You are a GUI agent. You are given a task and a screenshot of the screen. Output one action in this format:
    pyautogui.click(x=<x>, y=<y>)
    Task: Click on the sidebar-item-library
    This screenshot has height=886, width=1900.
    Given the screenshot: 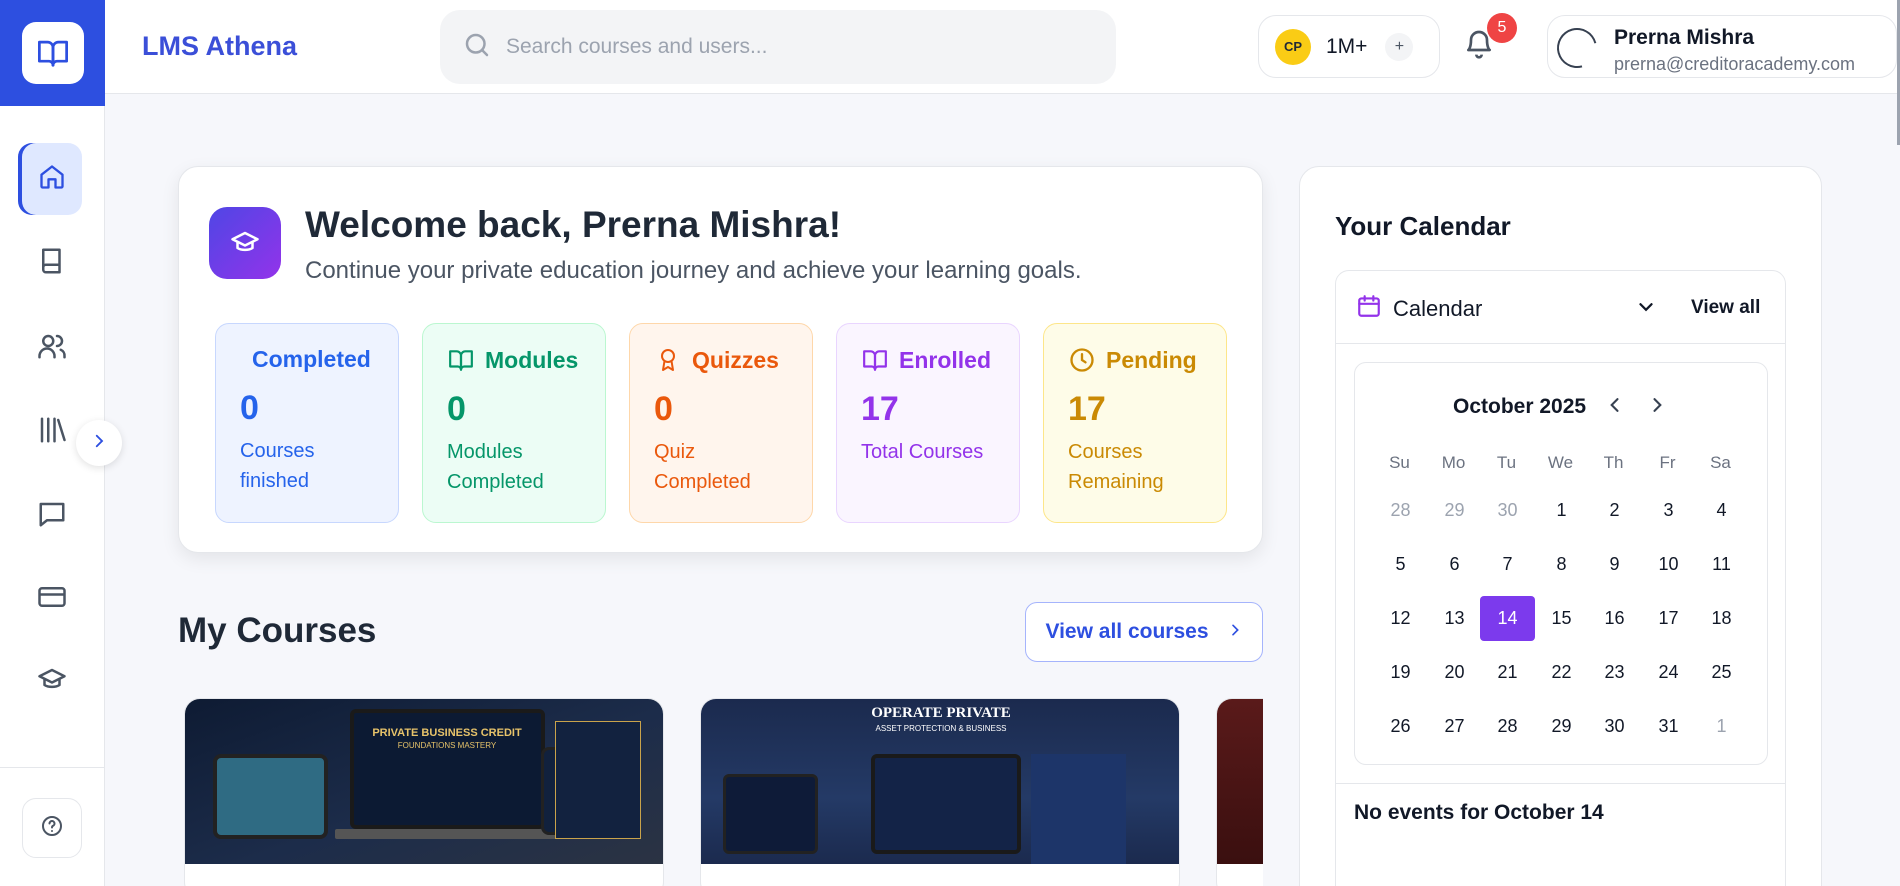 What is the action you would take?
    pyautogui.click(x=52, y=432)
    